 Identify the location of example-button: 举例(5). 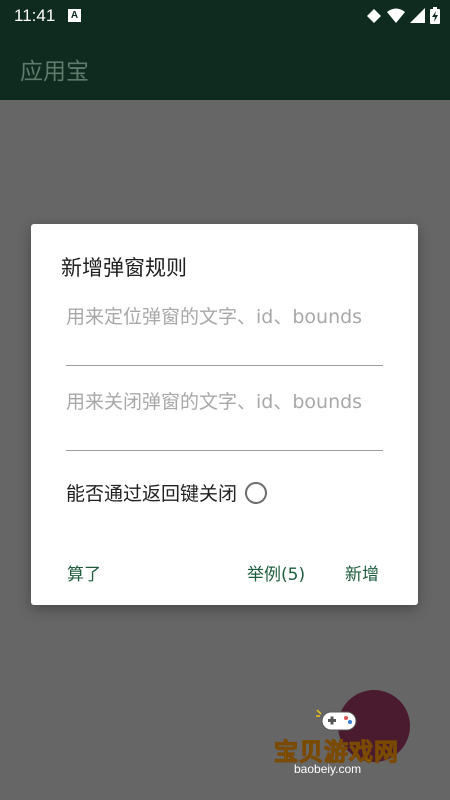
(276, 572).